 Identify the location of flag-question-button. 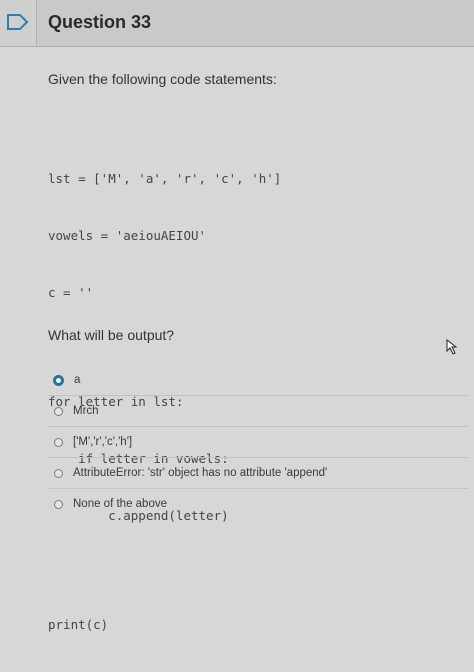
(18, 23).